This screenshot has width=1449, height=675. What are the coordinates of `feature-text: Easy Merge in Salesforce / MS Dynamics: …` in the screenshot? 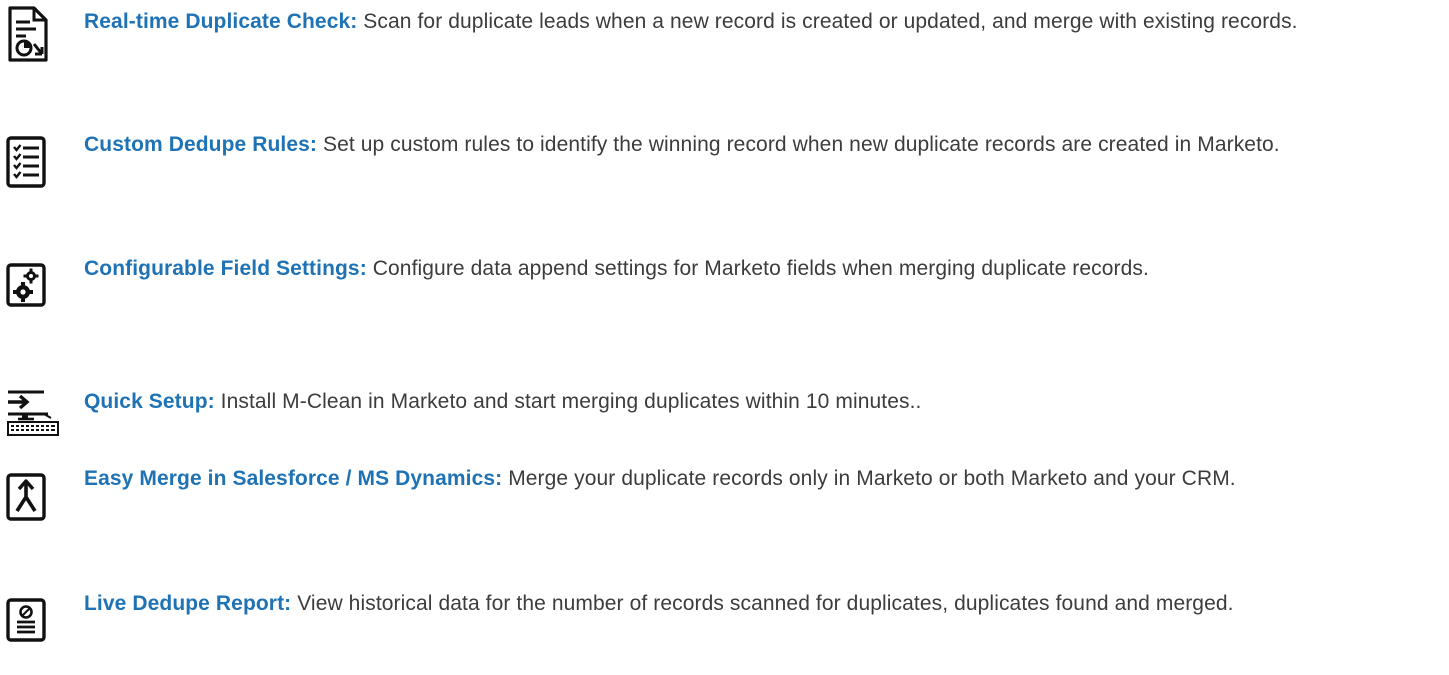 It's located at (754, 479).